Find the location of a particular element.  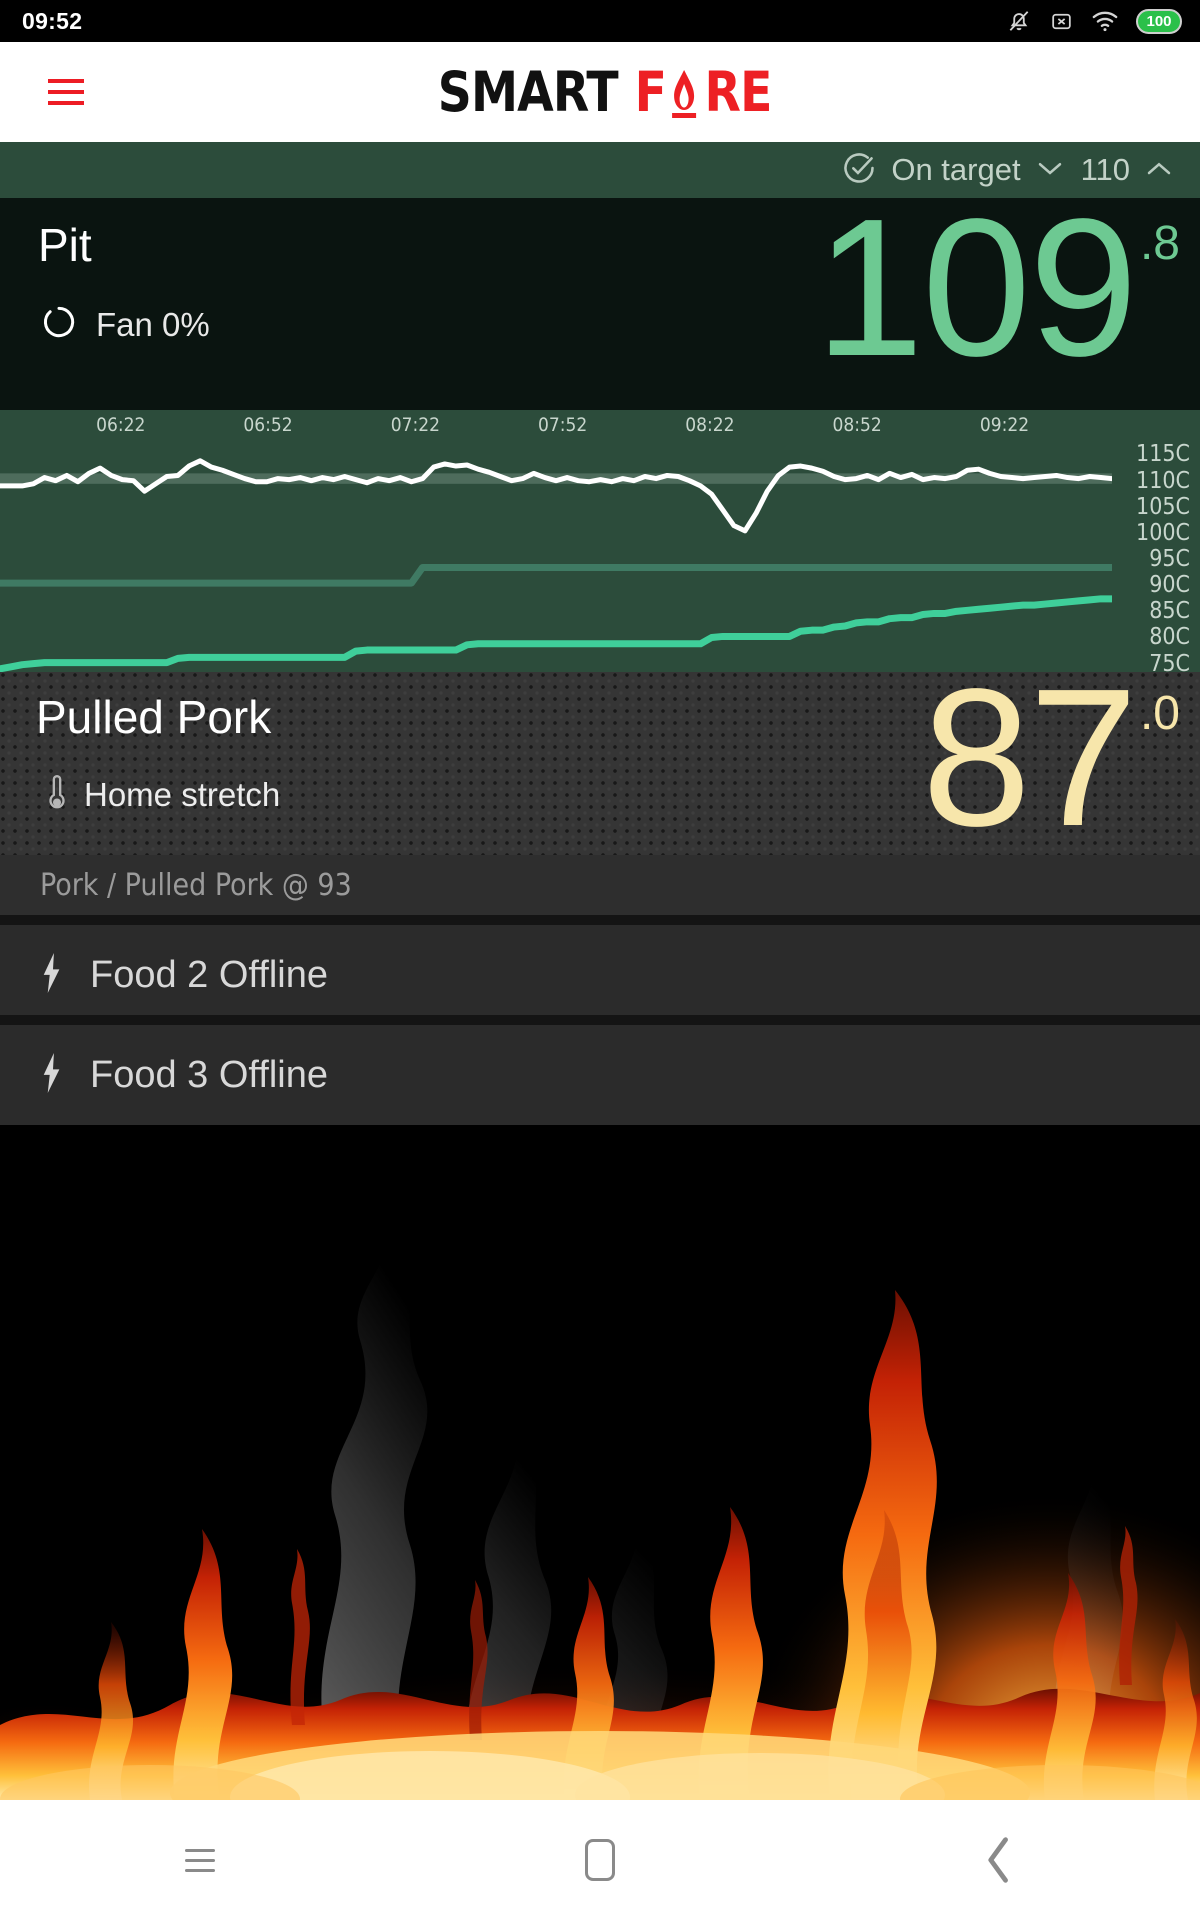

chevron-down-icon is located at coordinates (1050, 170).